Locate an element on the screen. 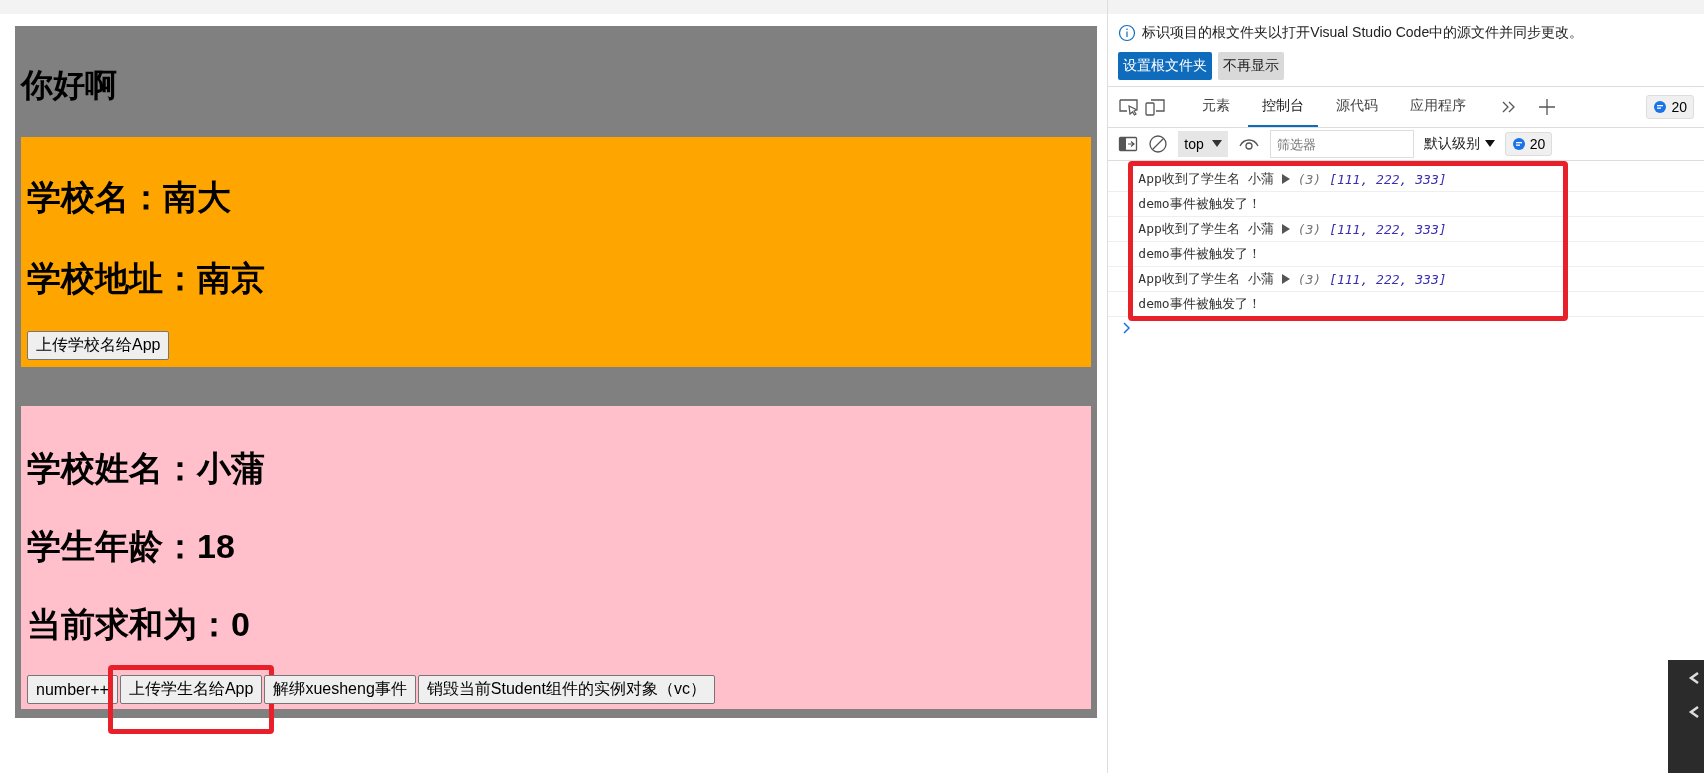 This screenshot has height=773, width=1704. action-button: 上传学生名给App is located at coordinates (191, 689).